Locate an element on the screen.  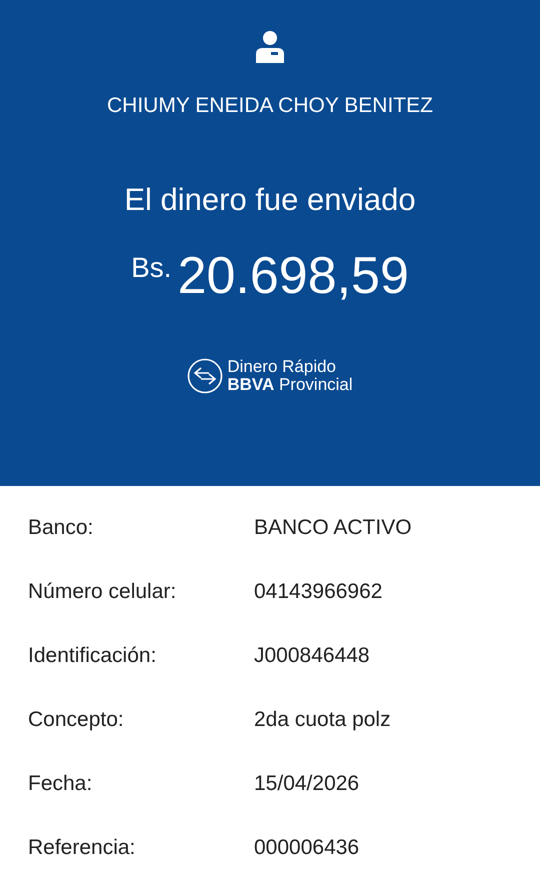
detail-label: Identificación: is located at coordinates (93, 656).